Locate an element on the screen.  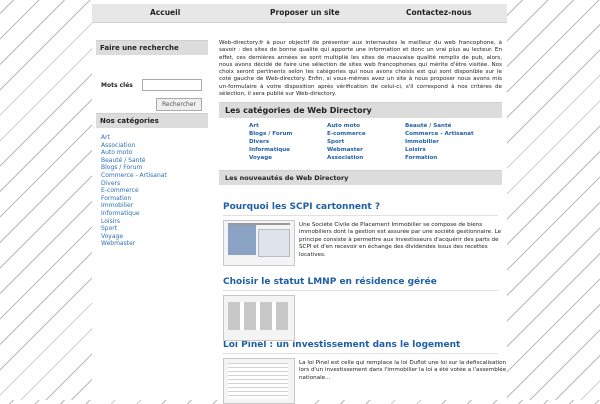
category-link: Art is located at coordinates (154, 138).